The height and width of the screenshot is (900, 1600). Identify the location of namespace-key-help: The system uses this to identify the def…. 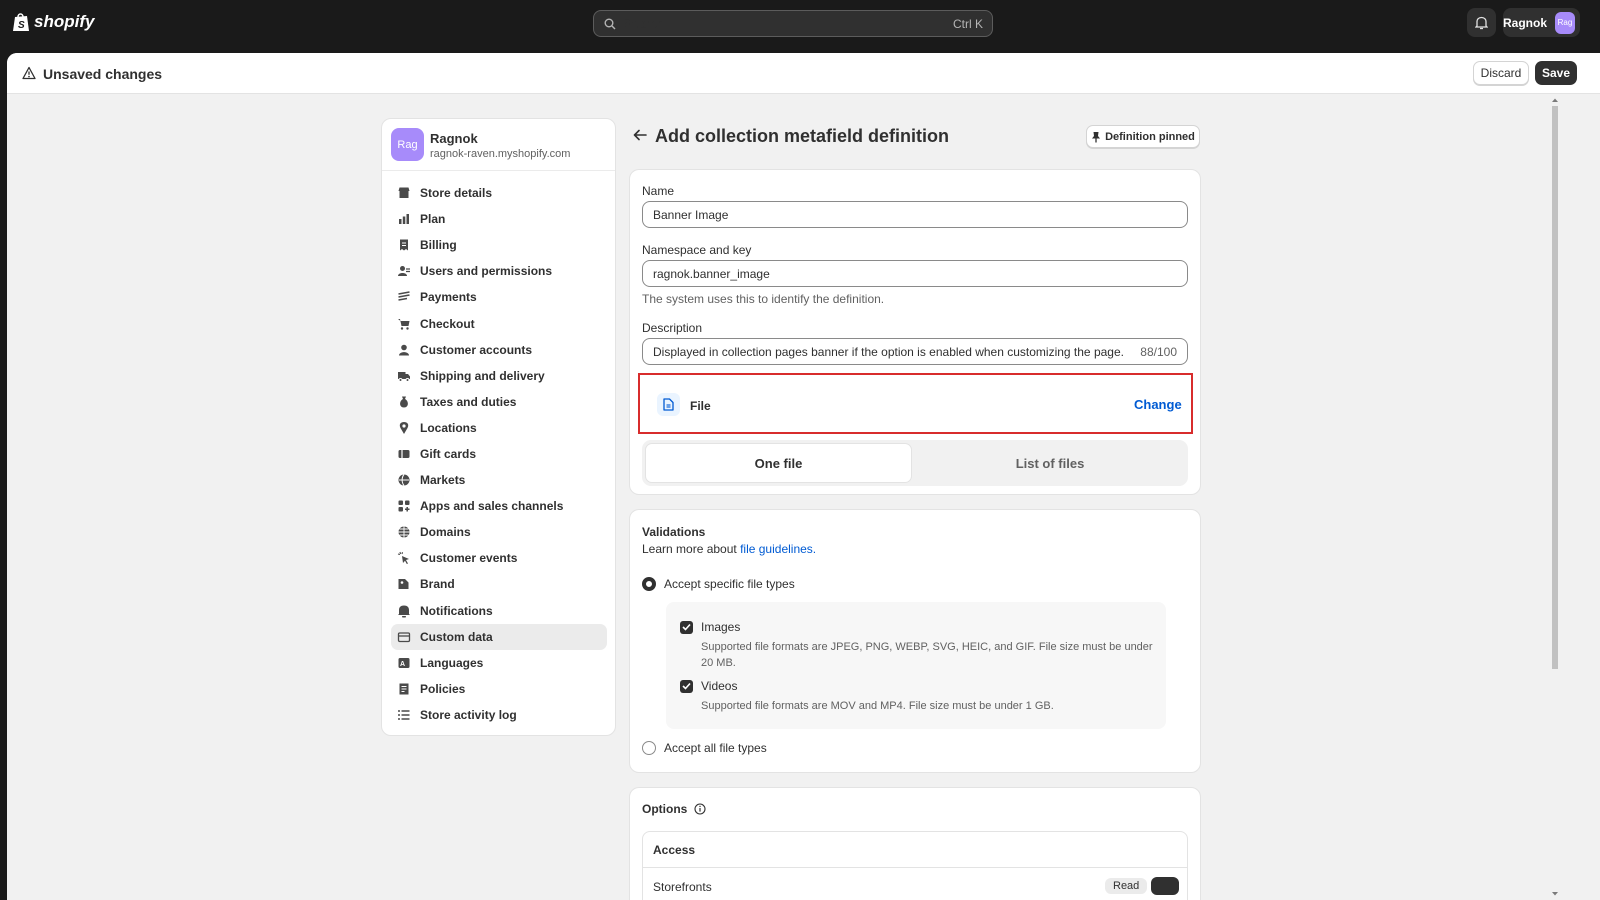
(763, 299).